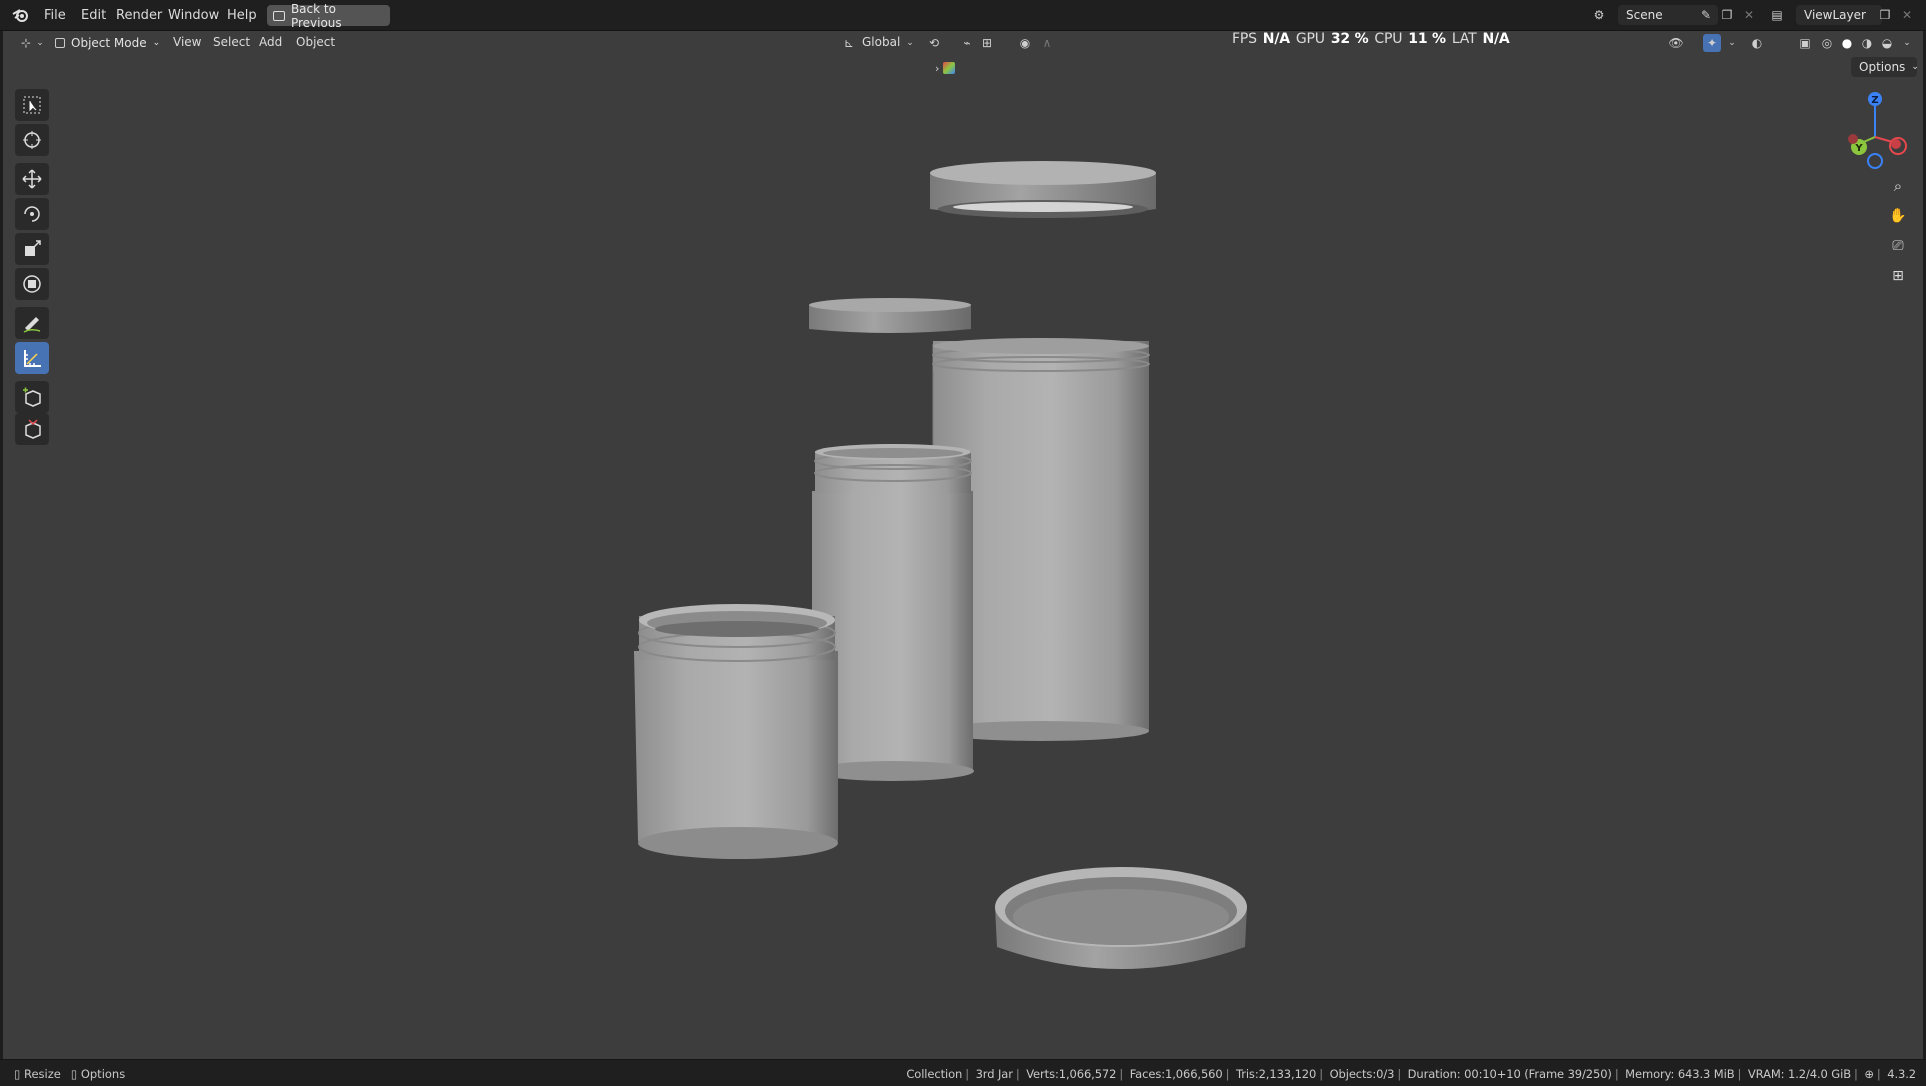 The width and height of the screenshot is (1926, 1086). Describe the element at coordinates (1464, 39) in the screenshot. I see `lat-label: LAT` at that location.